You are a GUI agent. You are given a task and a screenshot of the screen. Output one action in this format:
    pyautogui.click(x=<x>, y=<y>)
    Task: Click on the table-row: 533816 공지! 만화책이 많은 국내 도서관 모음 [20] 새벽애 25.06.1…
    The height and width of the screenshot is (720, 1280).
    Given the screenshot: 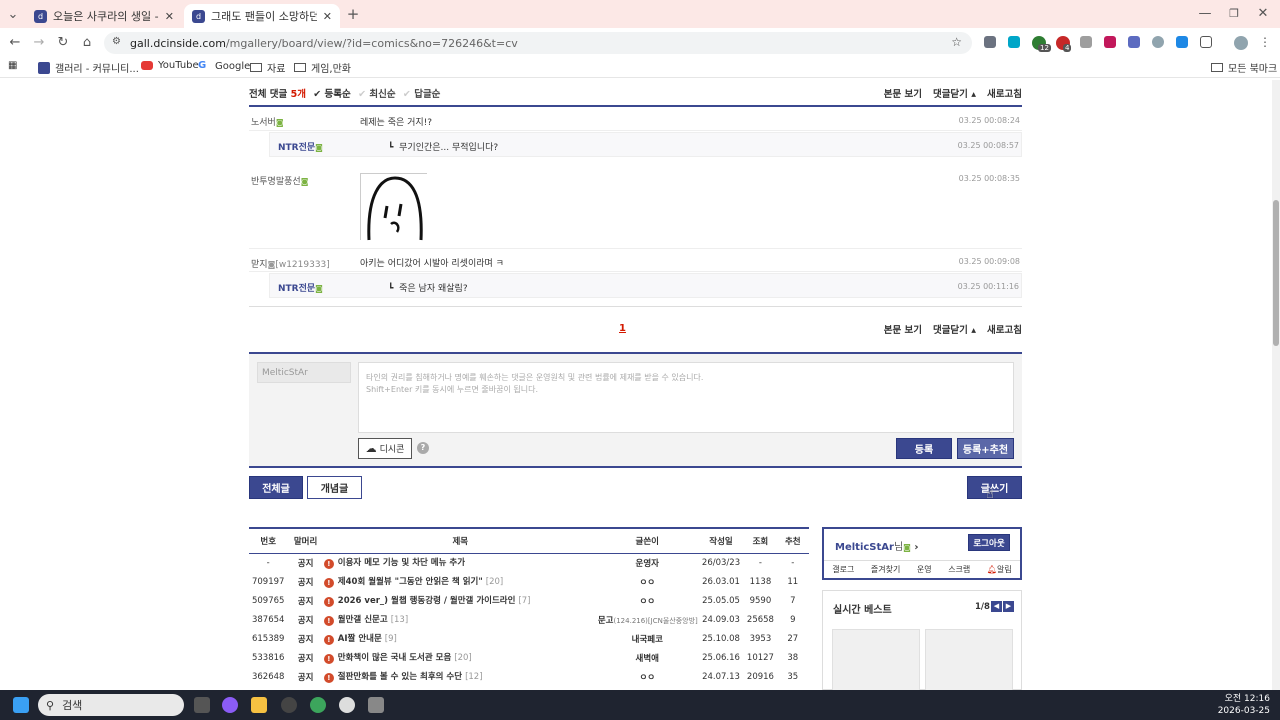 What is the action you would take?
    pyautogui.click(x=529, y=657)
    